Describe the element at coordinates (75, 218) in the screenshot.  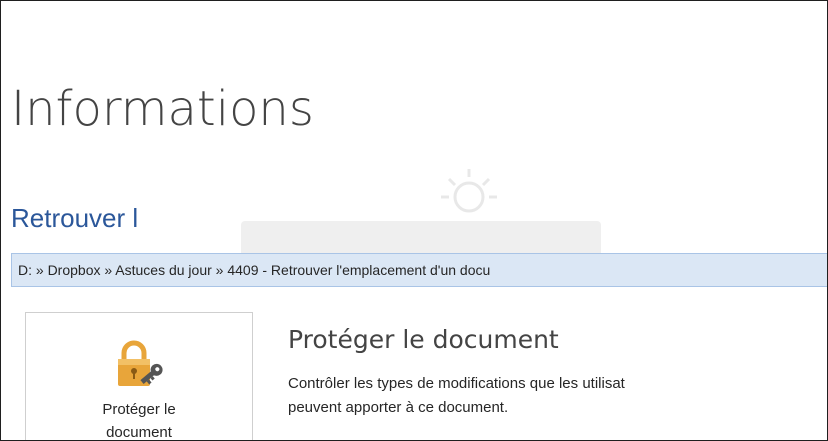
I see `section-title: Retrouver l` at that location.